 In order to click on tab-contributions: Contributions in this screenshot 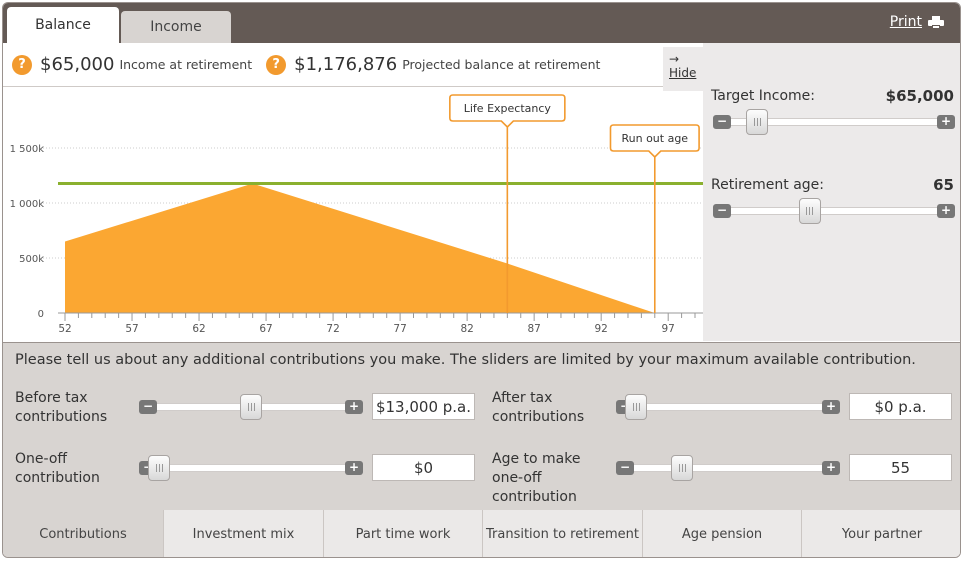, I will do `click(83, 533)`.